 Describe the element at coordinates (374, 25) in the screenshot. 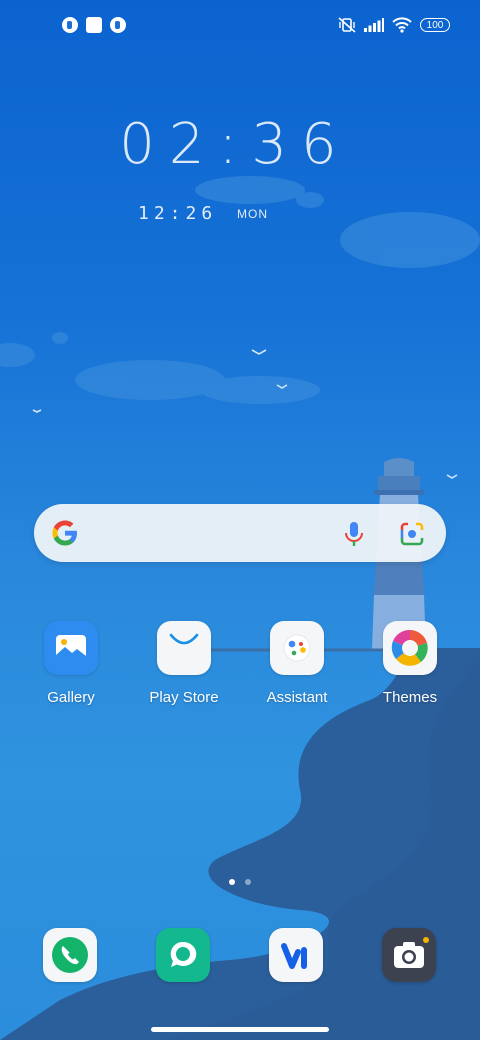

I see `signal-icon` at that location.